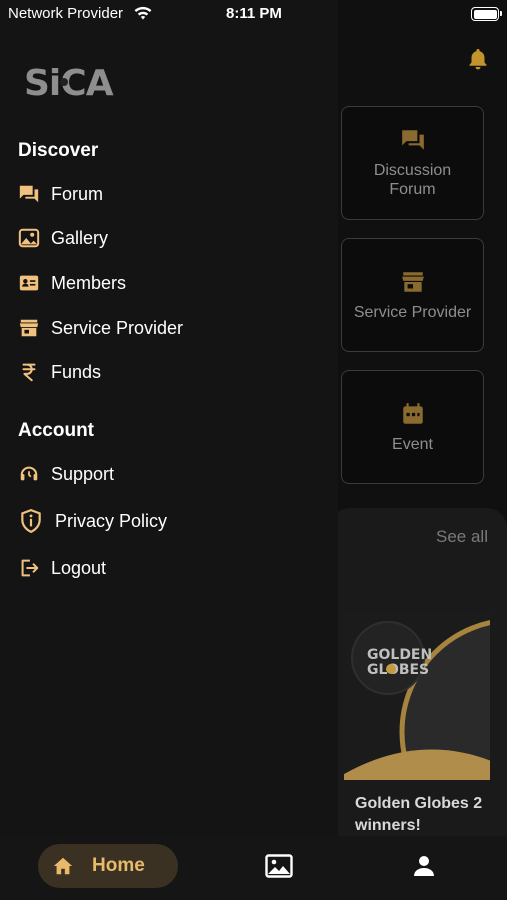  Describe the element at coordinates (29, 568) in the screenshot. I see `logout-icon` at that location.